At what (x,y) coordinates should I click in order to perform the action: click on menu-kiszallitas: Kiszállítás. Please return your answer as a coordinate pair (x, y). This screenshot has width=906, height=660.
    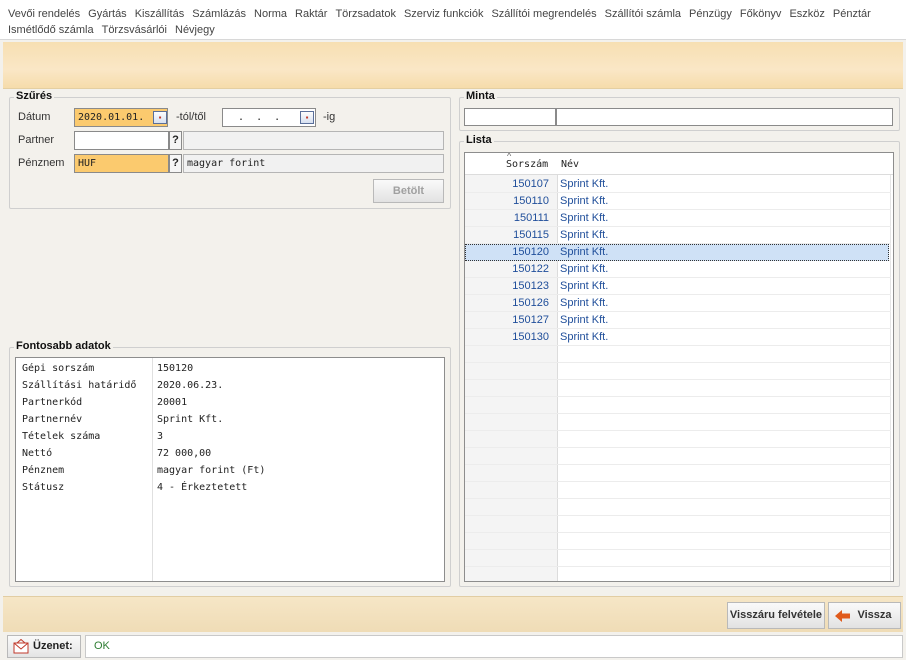
    Looking at the image, I should click on (160, 14).